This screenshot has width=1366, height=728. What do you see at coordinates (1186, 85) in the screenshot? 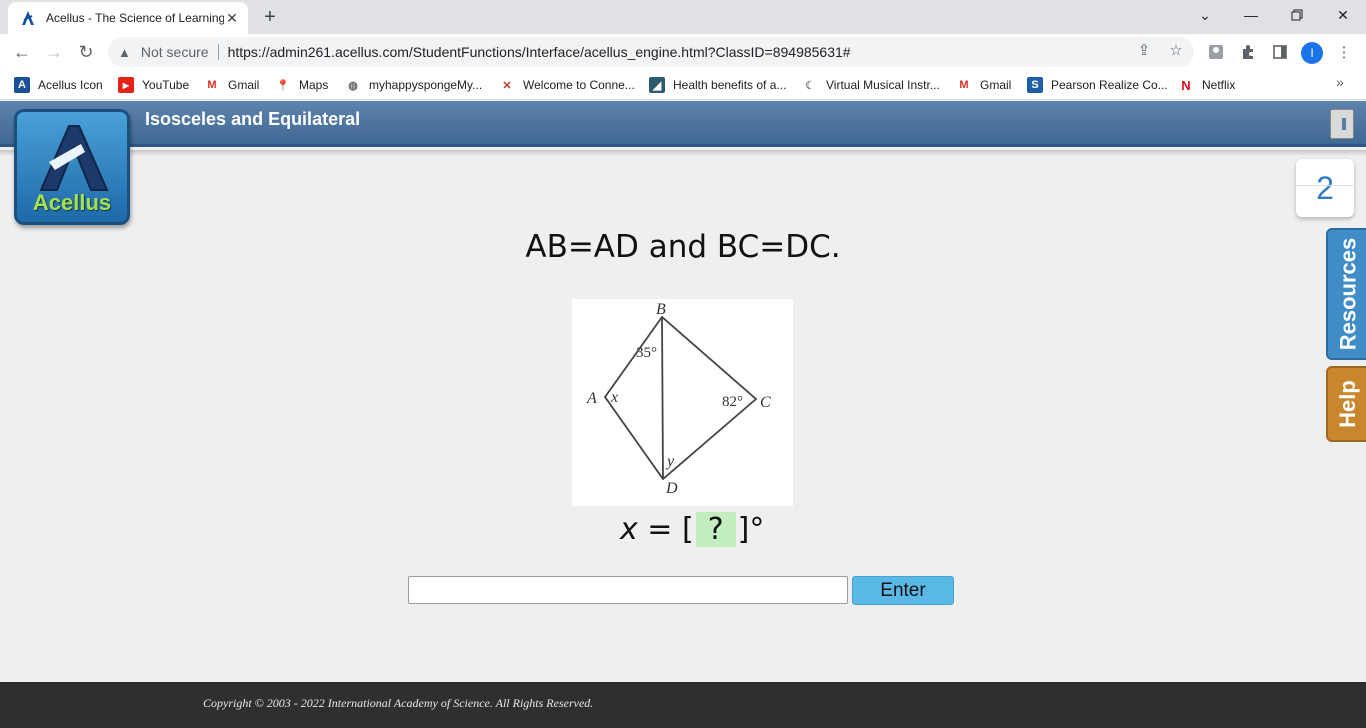
I see `netflix-icon: N` at bounding box center [1186, 85].